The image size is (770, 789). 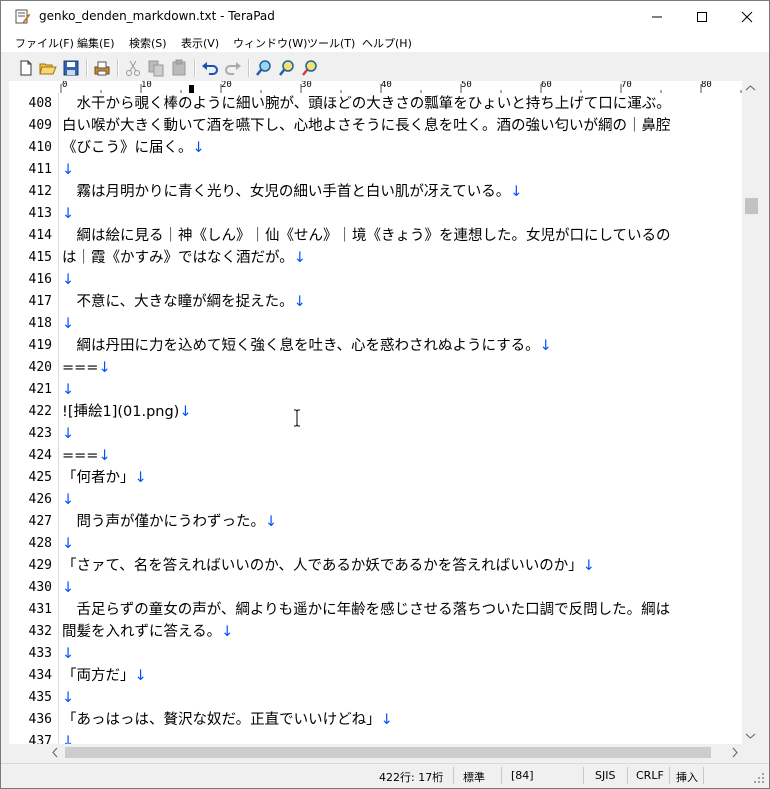 I want to click on menu-tools: ツール(T), so click(x=331, y=43).